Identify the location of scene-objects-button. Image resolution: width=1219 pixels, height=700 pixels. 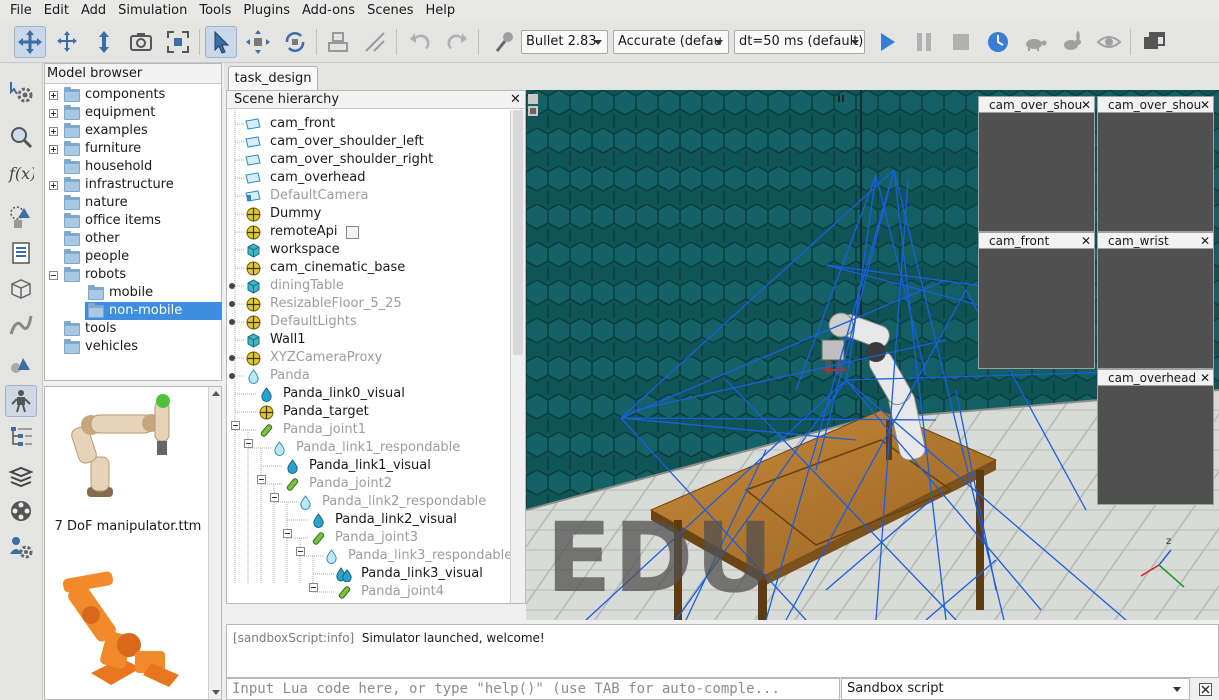
(21, 253).